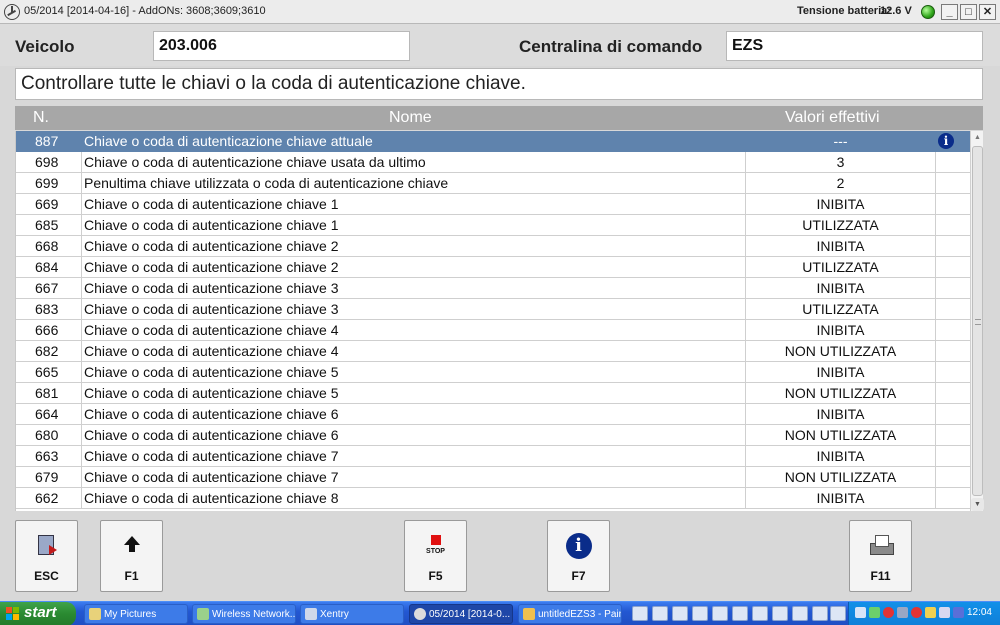  What do you see at coordinates (410, 118) in the screenshot?
I see `column-header-name: Nome` at bounding box center [410, 118].